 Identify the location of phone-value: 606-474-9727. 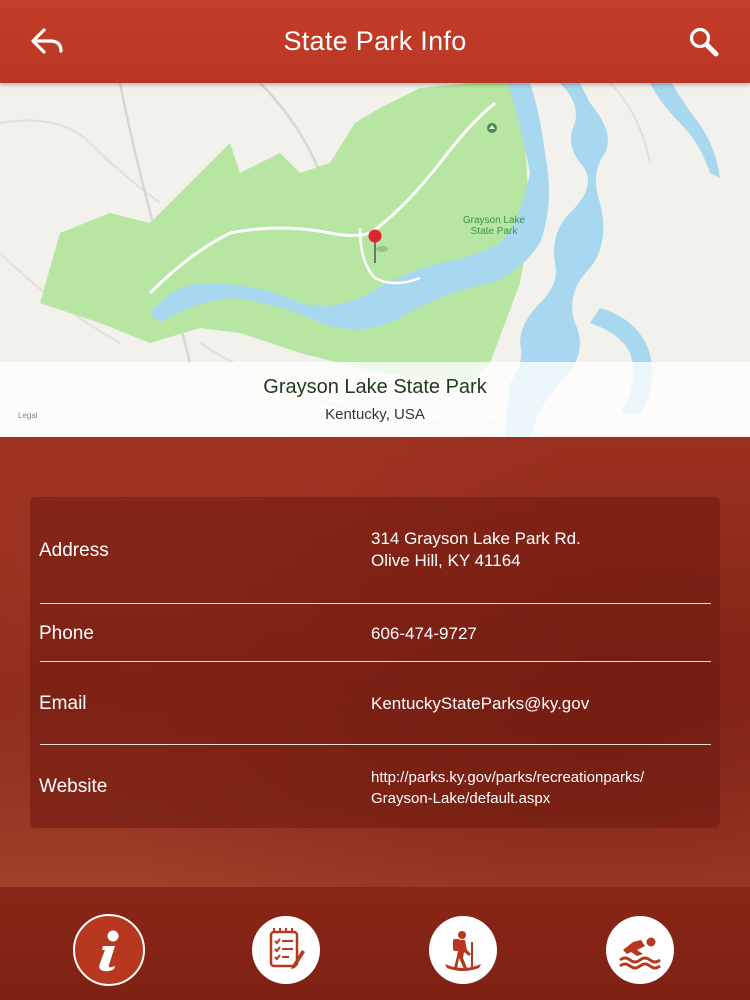
(424, 634).